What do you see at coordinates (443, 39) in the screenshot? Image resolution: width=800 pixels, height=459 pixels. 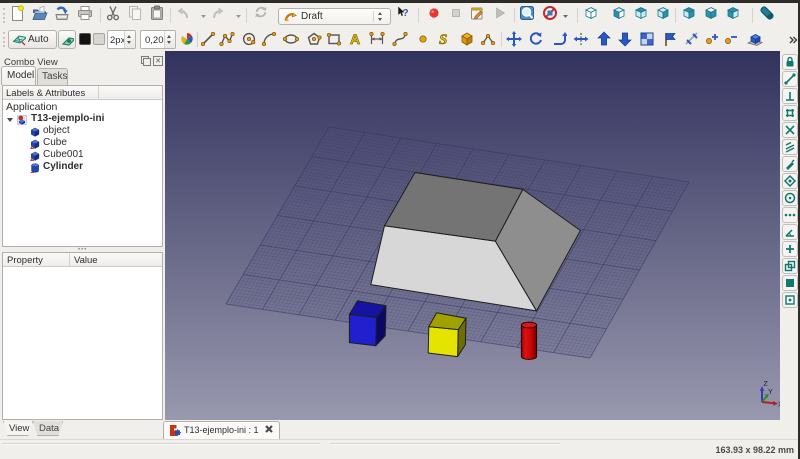 I see `svg-text: S` at bounding box center [443, 39].